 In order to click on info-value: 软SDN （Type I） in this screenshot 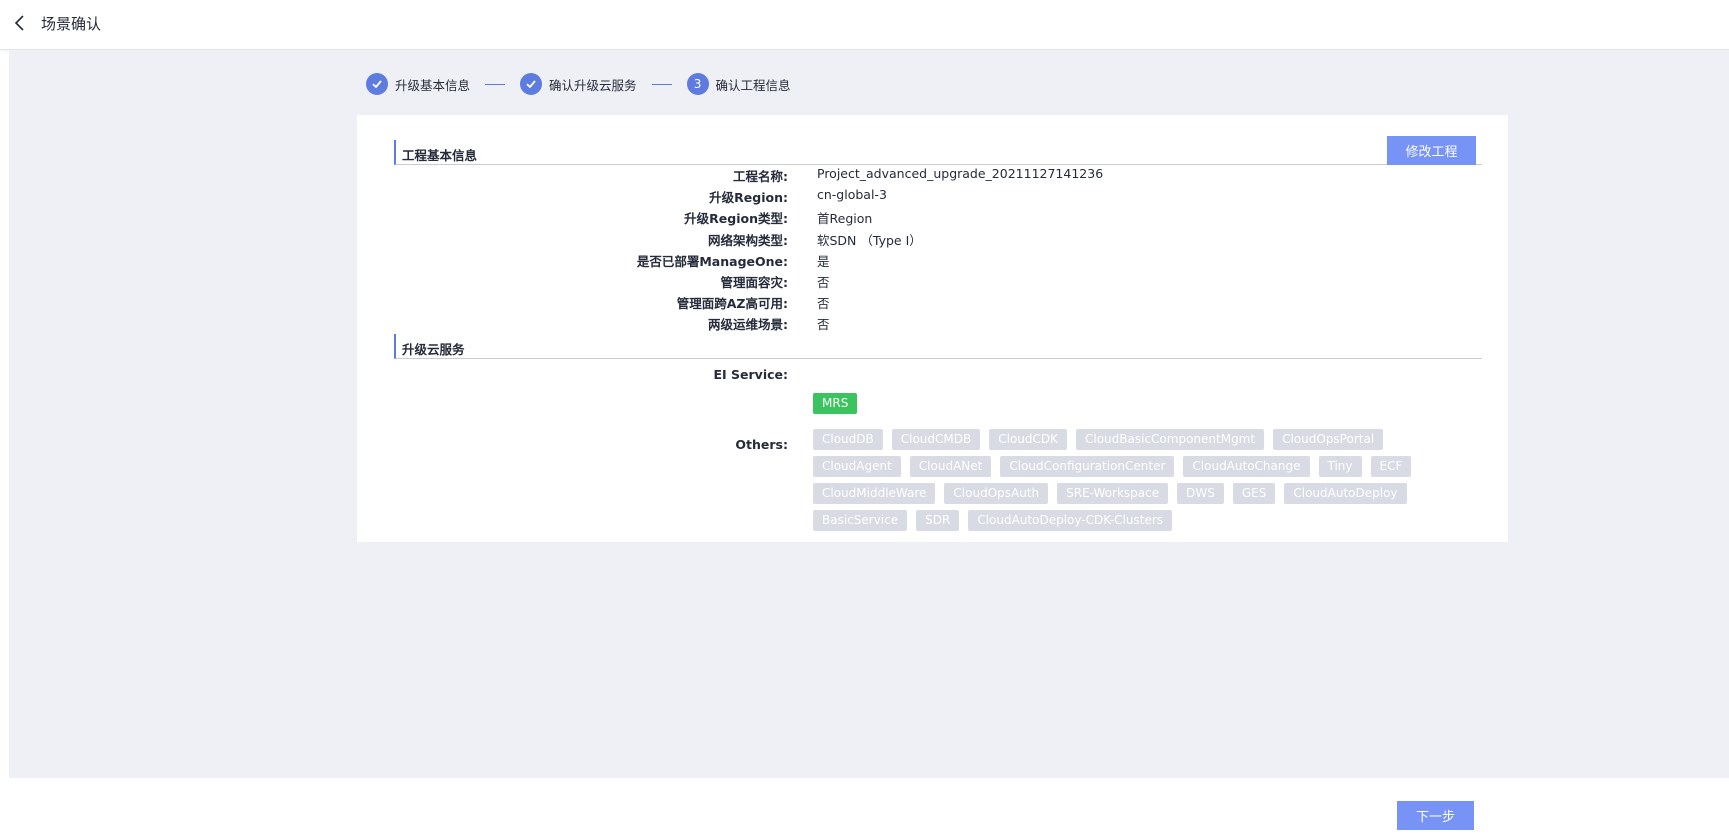, I will do `click(869, 240)`.